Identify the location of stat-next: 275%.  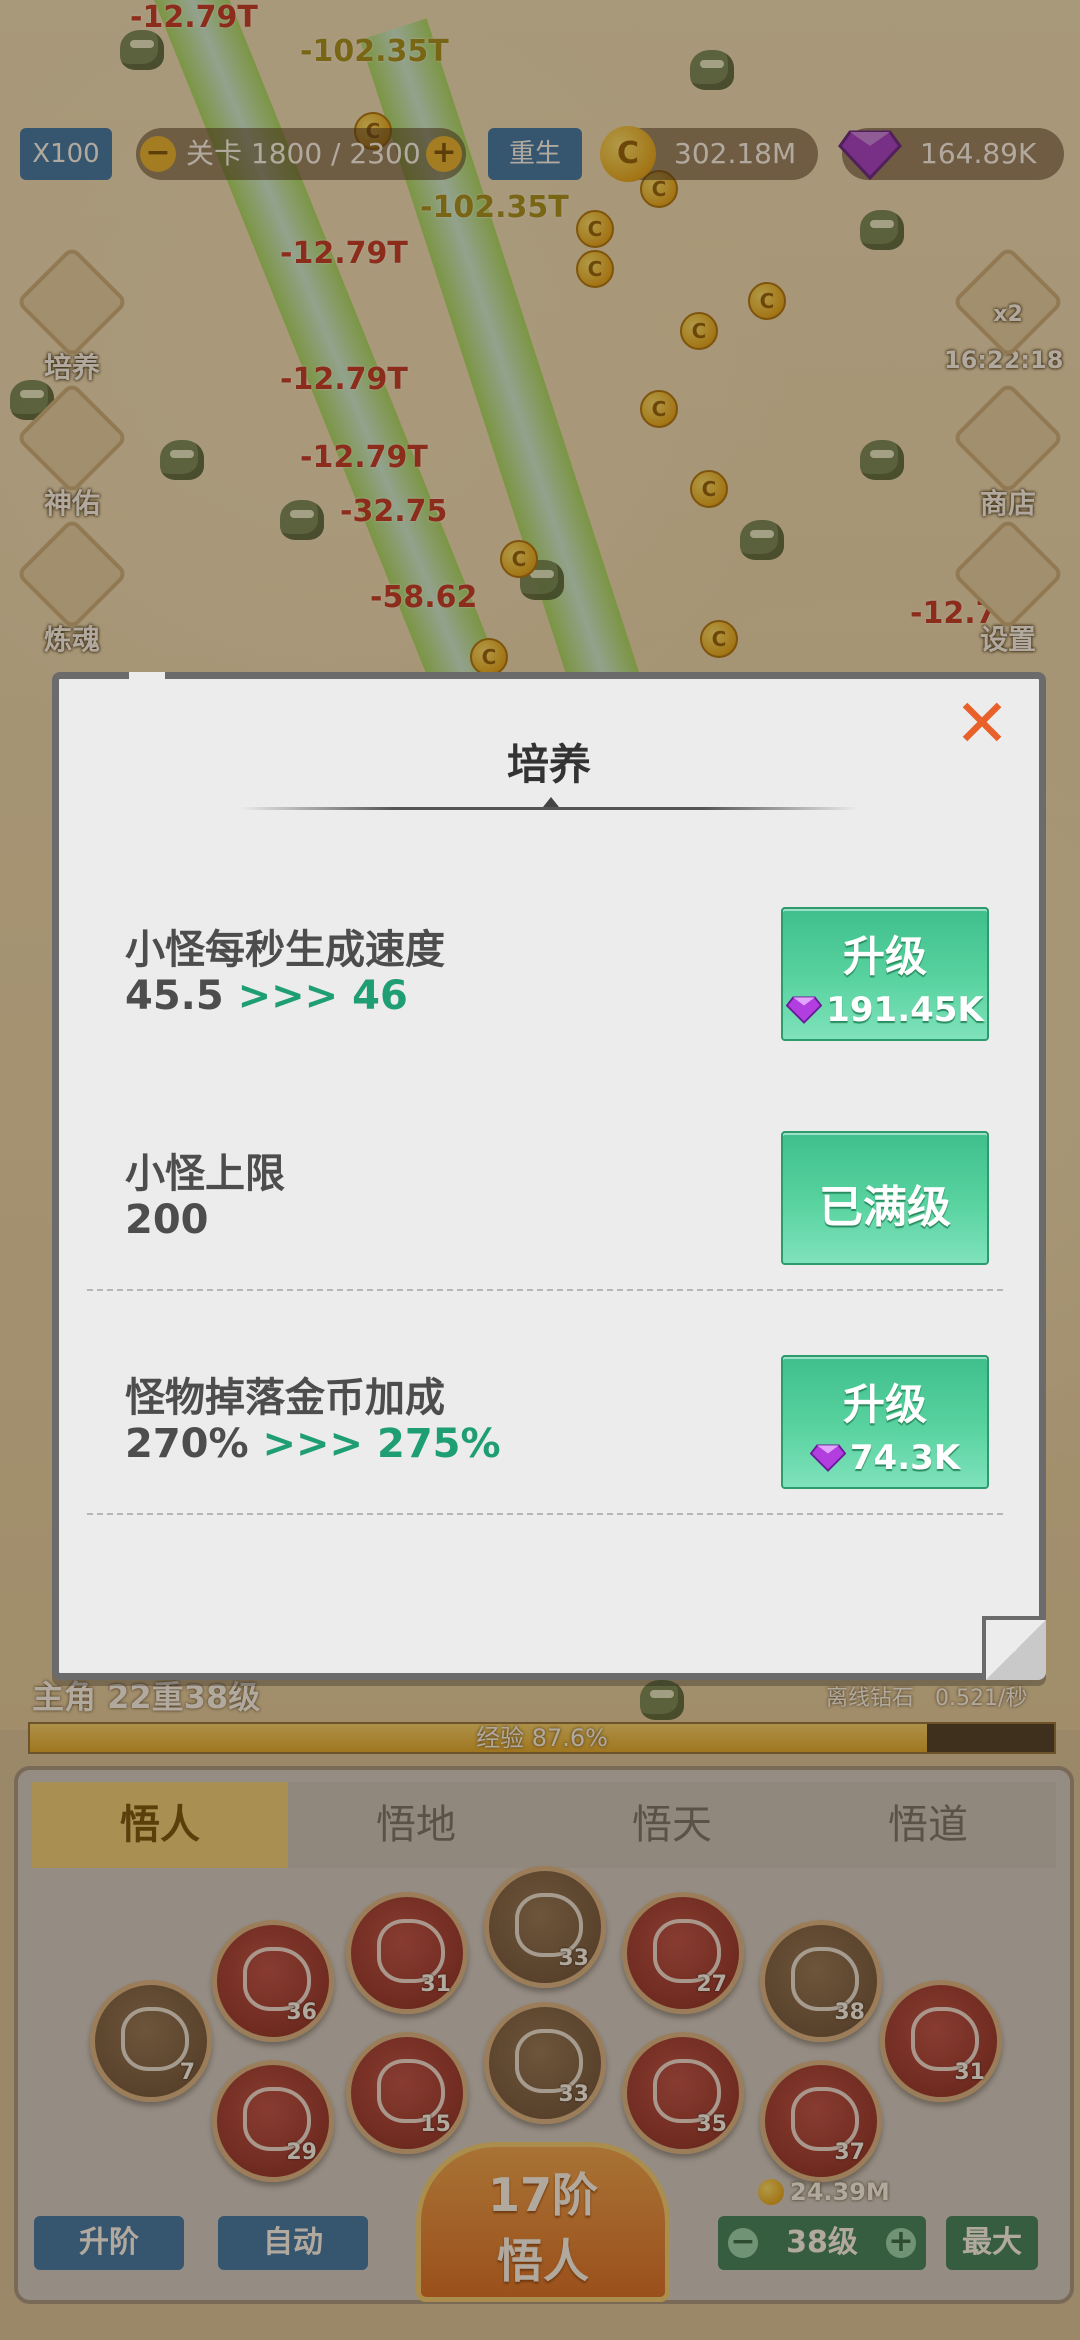
(439, 1444).